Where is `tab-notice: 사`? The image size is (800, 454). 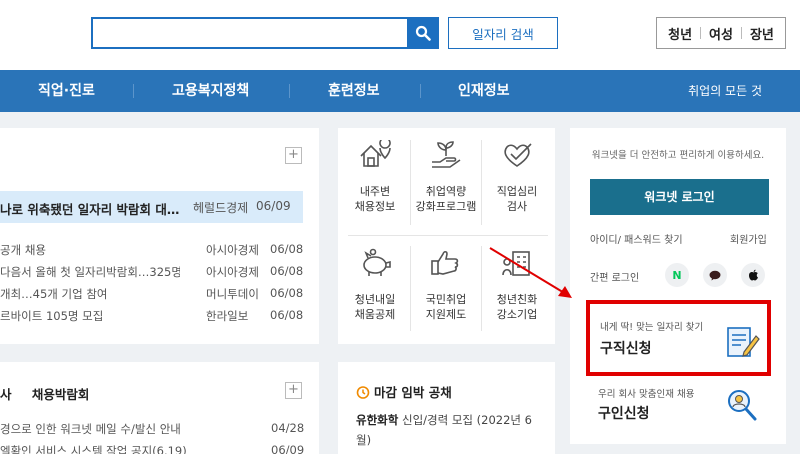 tab-notice: 사 is located at coordinates (6, 394).